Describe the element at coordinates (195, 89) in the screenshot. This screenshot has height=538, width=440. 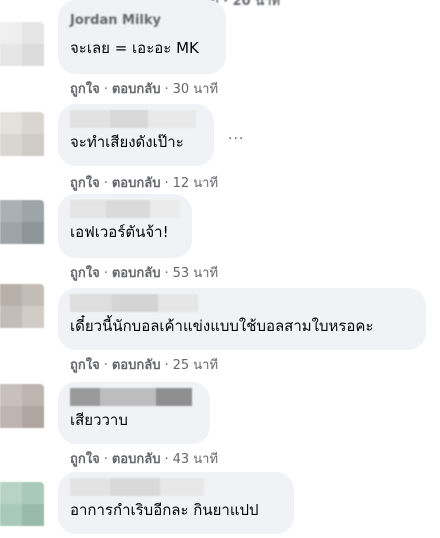
I see `timestamp: 30 นาที` at that location.